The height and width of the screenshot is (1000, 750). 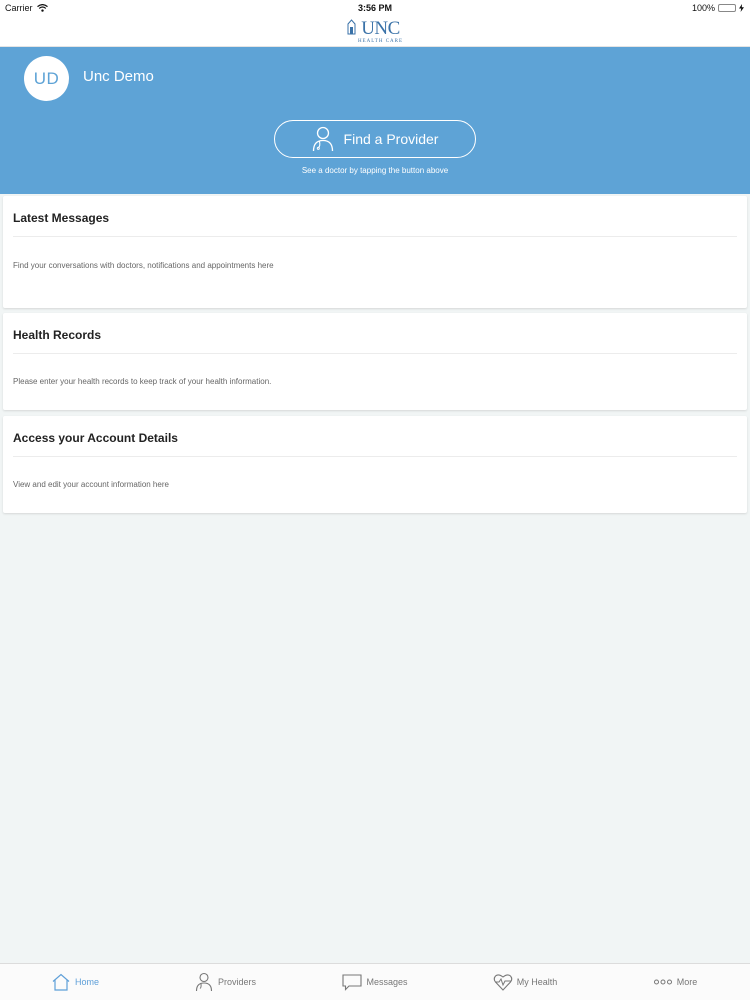 I want to click on person-icon, so click(x=204, y=982).